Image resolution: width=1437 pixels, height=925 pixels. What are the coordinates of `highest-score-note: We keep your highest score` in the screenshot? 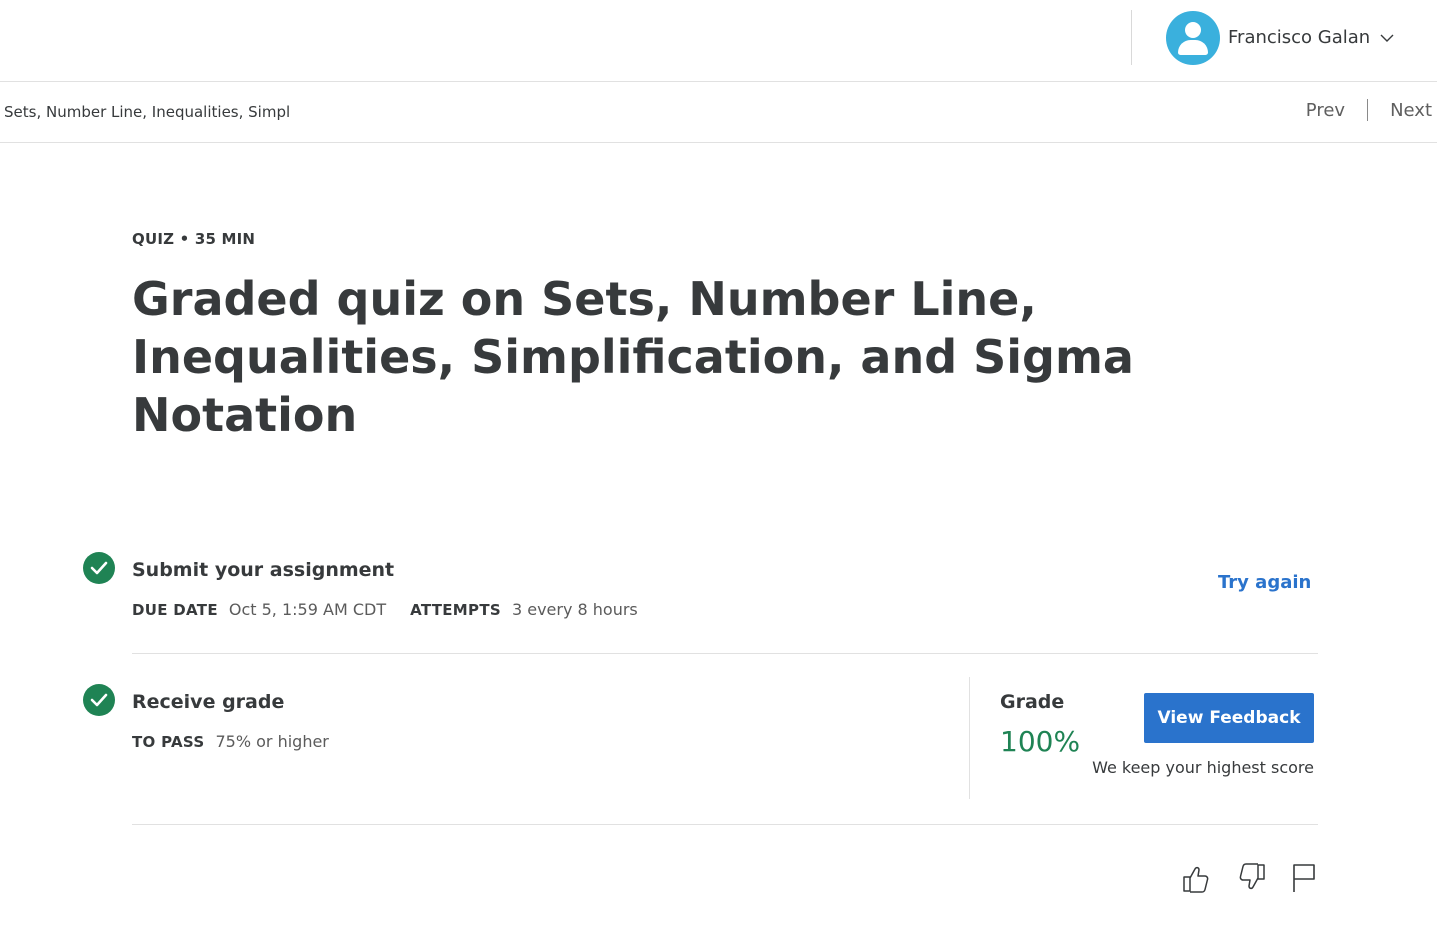 It's located at (1203, 767).